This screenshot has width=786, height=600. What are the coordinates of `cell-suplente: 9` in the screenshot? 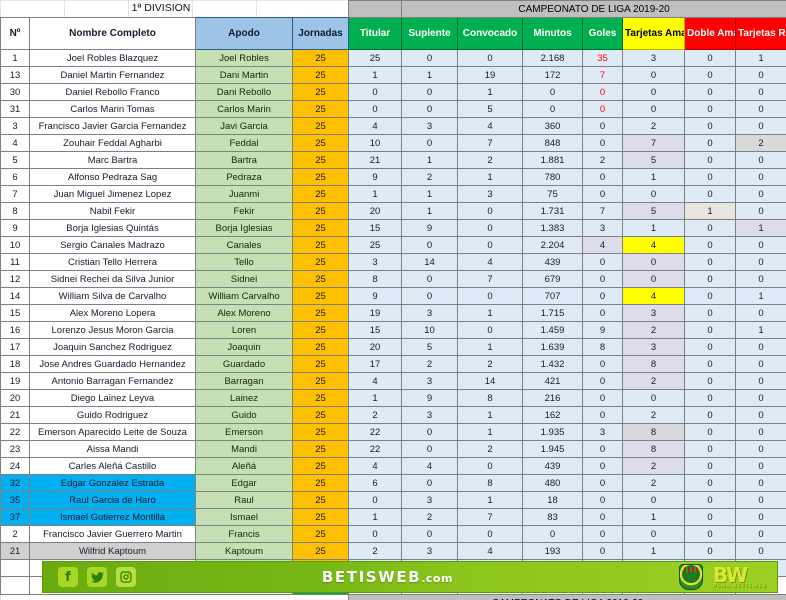 It's located at (430, 398).